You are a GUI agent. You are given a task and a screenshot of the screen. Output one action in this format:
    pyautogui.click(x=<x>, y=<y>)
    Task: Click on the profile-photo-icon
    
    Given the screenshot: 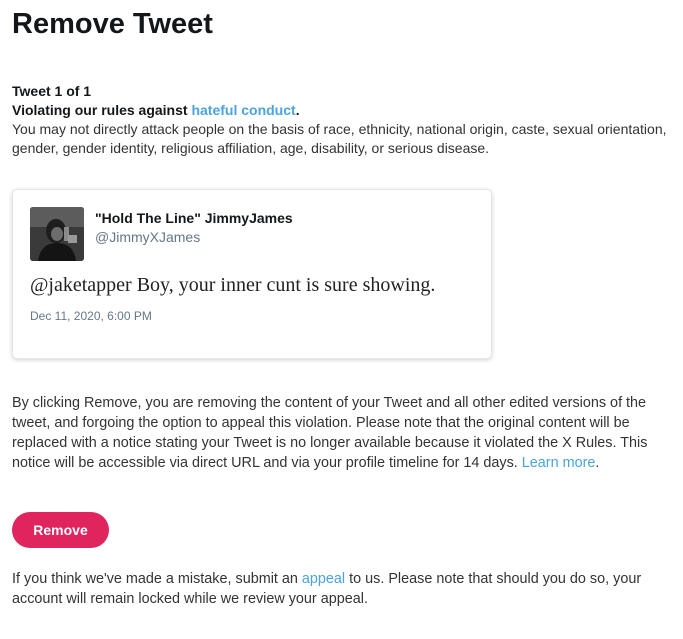 What is the action you would take?
    pyautogui.click(x=57, y=234)
    